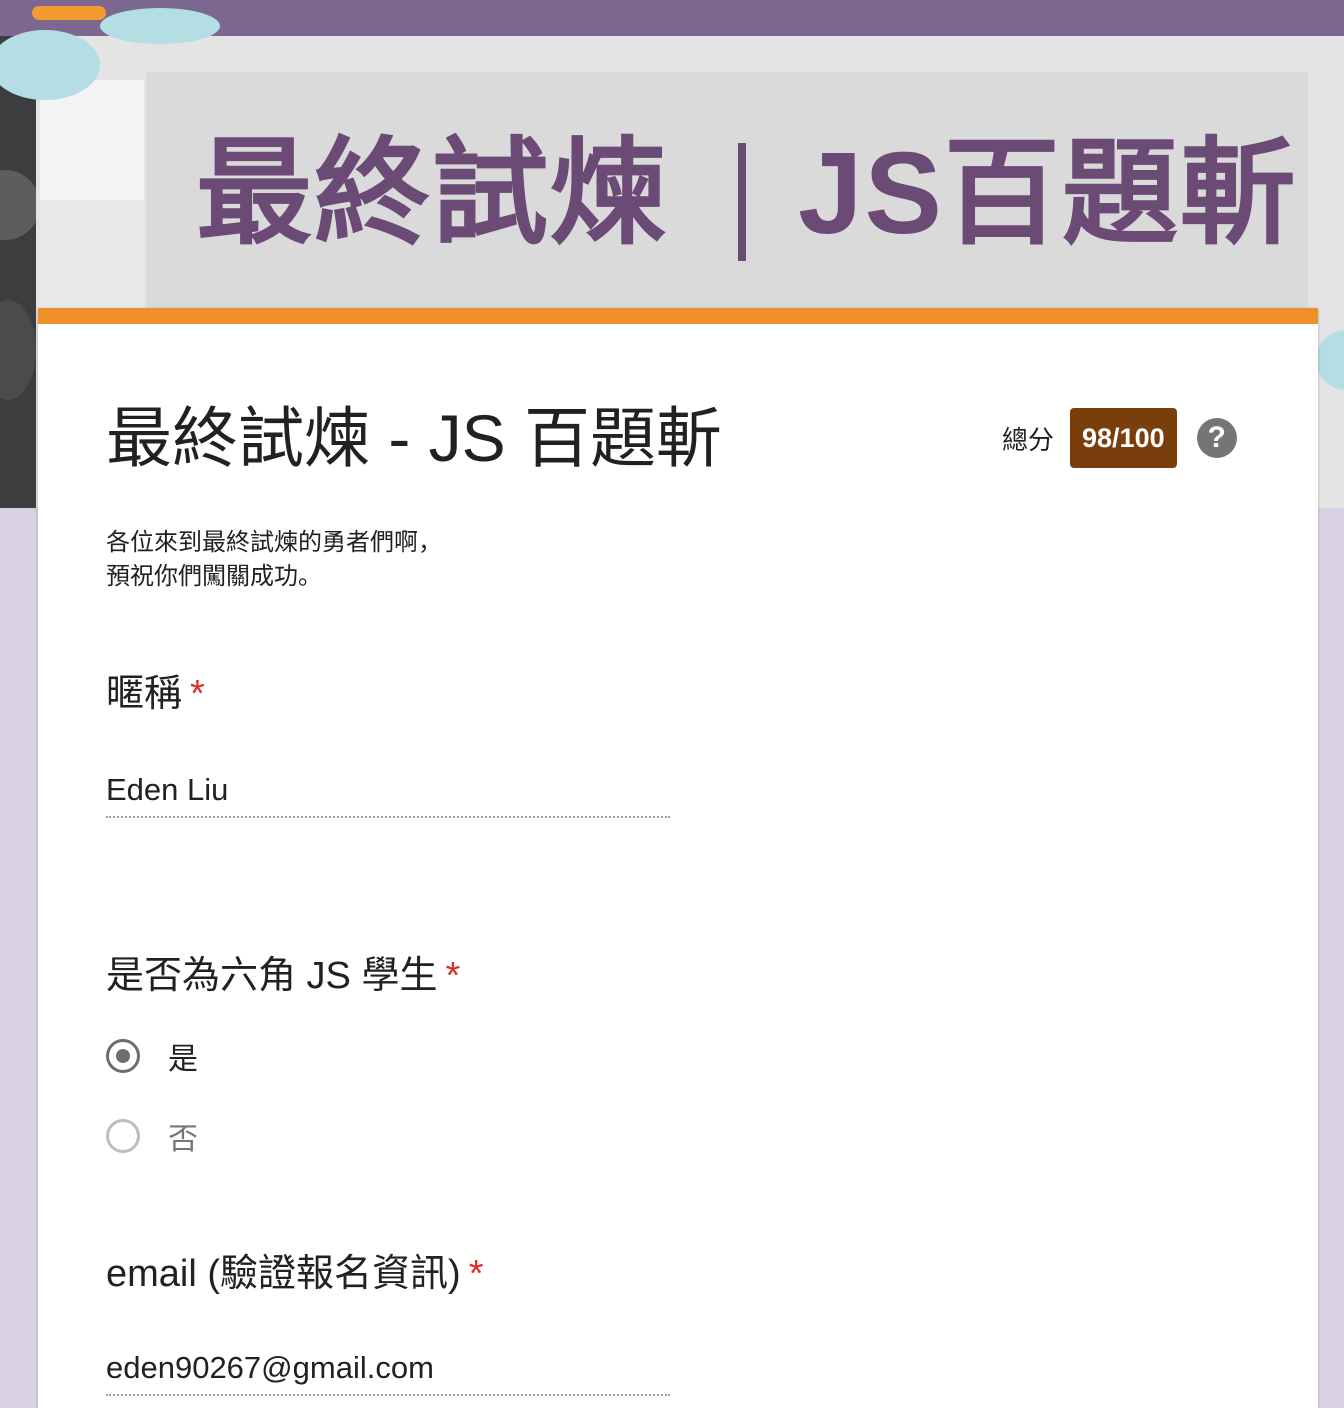 The height and width of the screenshot is (1408, 1344). I want to click on radio-label: 是, so click(183, 1059).